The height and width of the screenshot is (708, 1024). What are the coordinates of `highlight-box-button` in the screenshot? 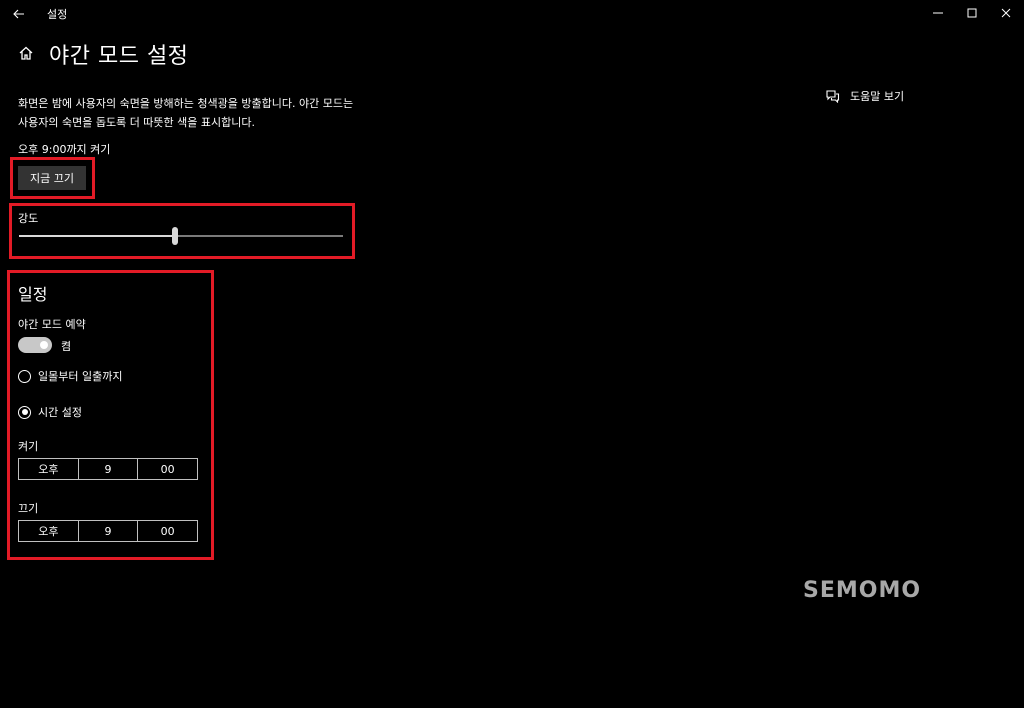 It's located at (52, 178).